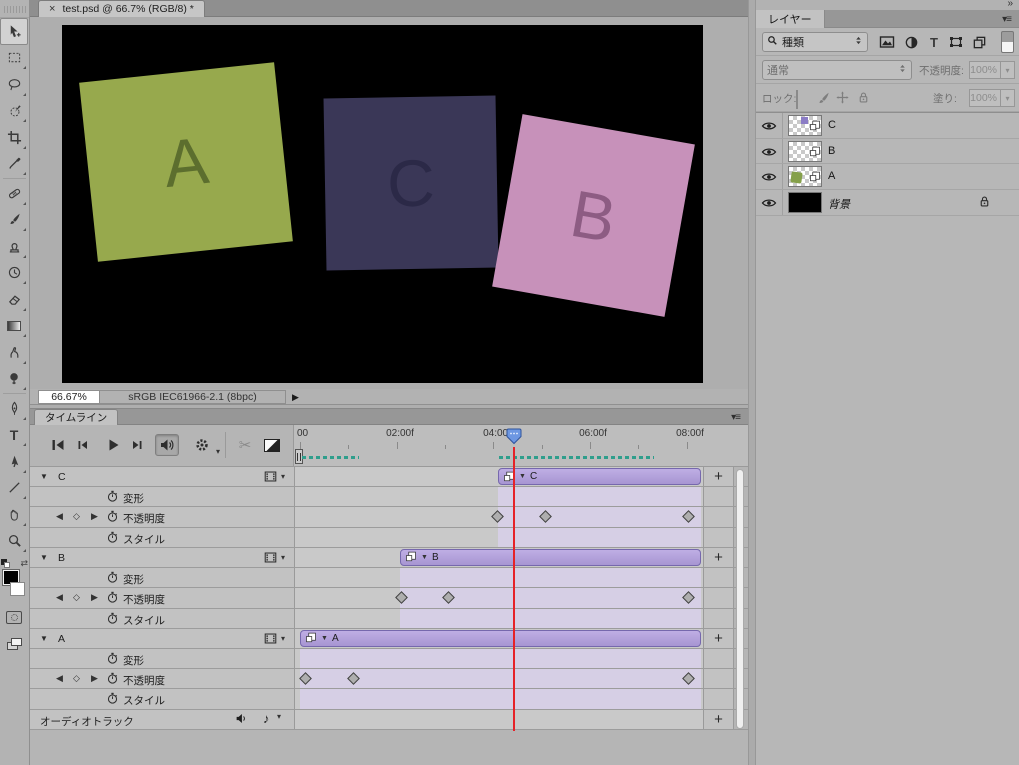 The height and width of the screenshot is (765, 1019). I want to click on clip-B: ▼ B, so click(550, 557).